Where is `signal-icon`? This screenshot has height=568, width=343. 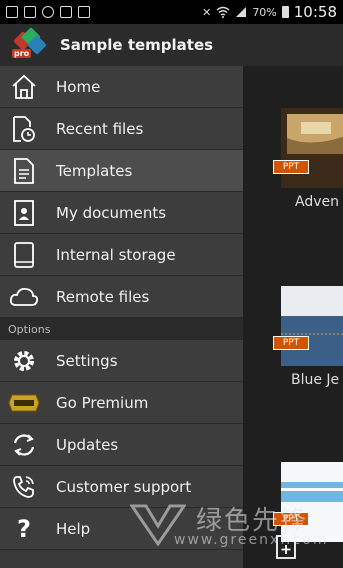
signal-icon is located at coordinates (241, 12).